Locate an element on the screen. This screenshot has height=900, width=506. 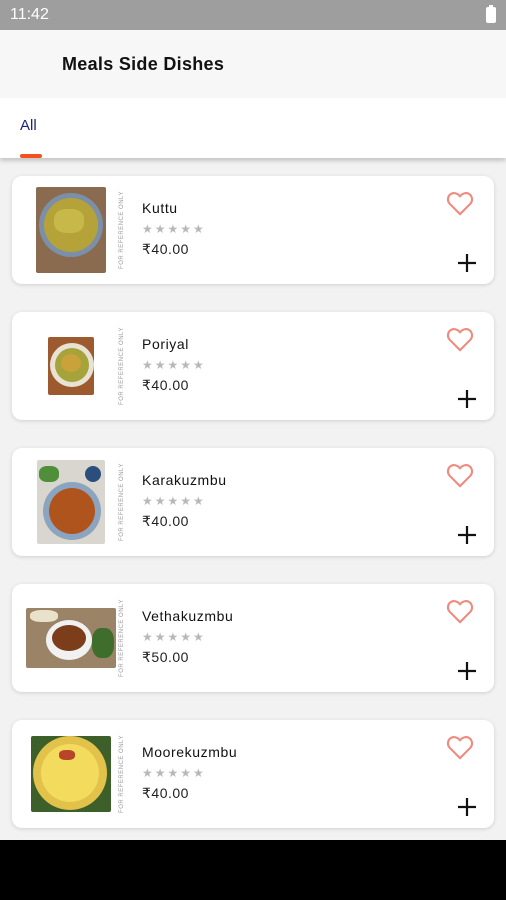
back-button is located at coordinates (31, 65).